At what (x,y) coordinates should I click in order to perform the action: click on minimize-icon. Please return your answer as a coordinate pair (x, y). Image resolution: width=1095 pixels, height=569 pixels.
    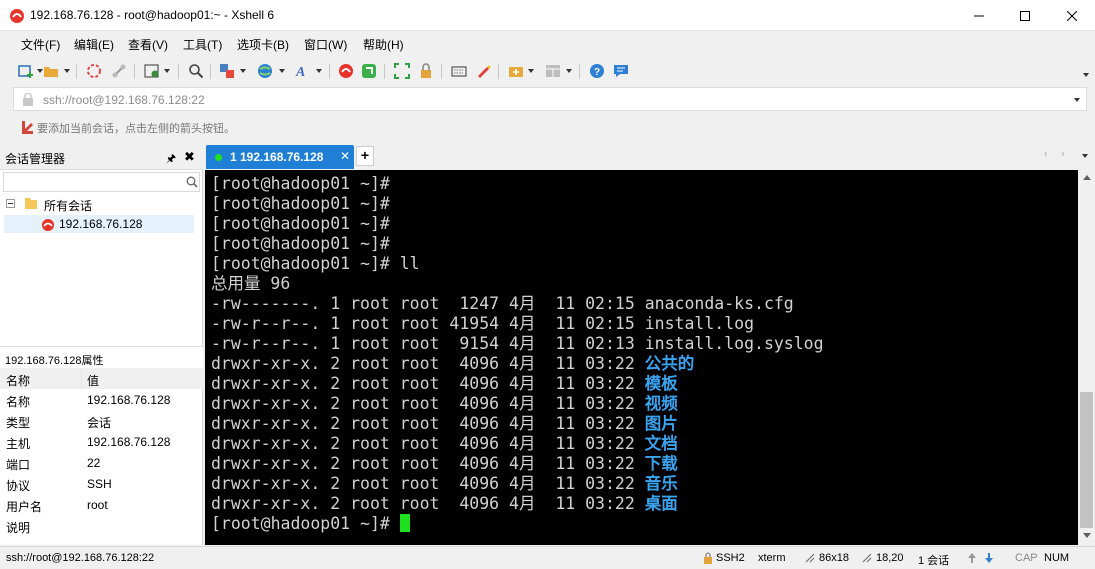
    Looking at the image, I should click on (979, 15).